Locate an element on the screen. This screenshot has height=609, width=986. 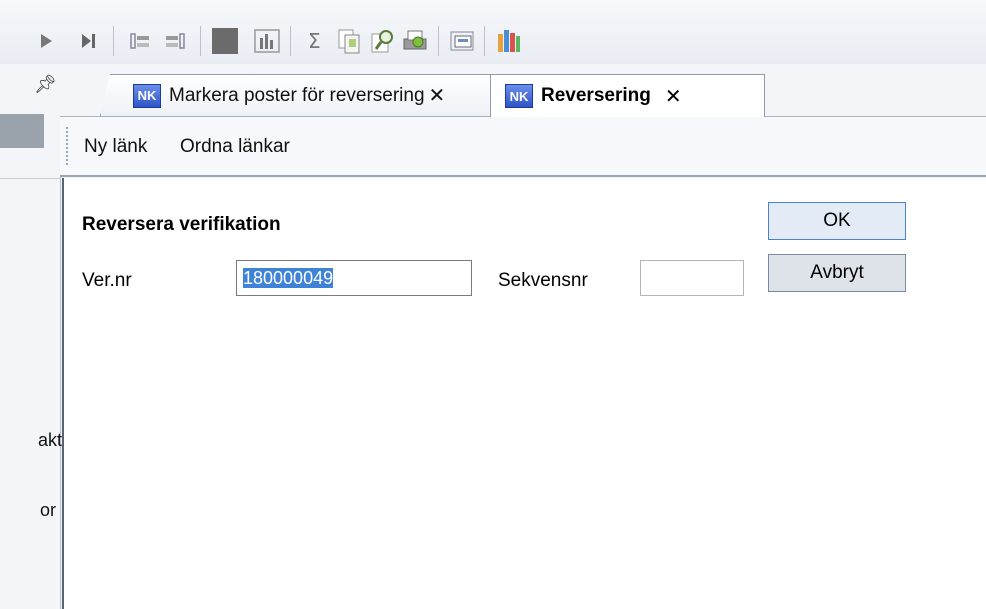
new-link-button: Ny länk is located at coordinates (115, 147).